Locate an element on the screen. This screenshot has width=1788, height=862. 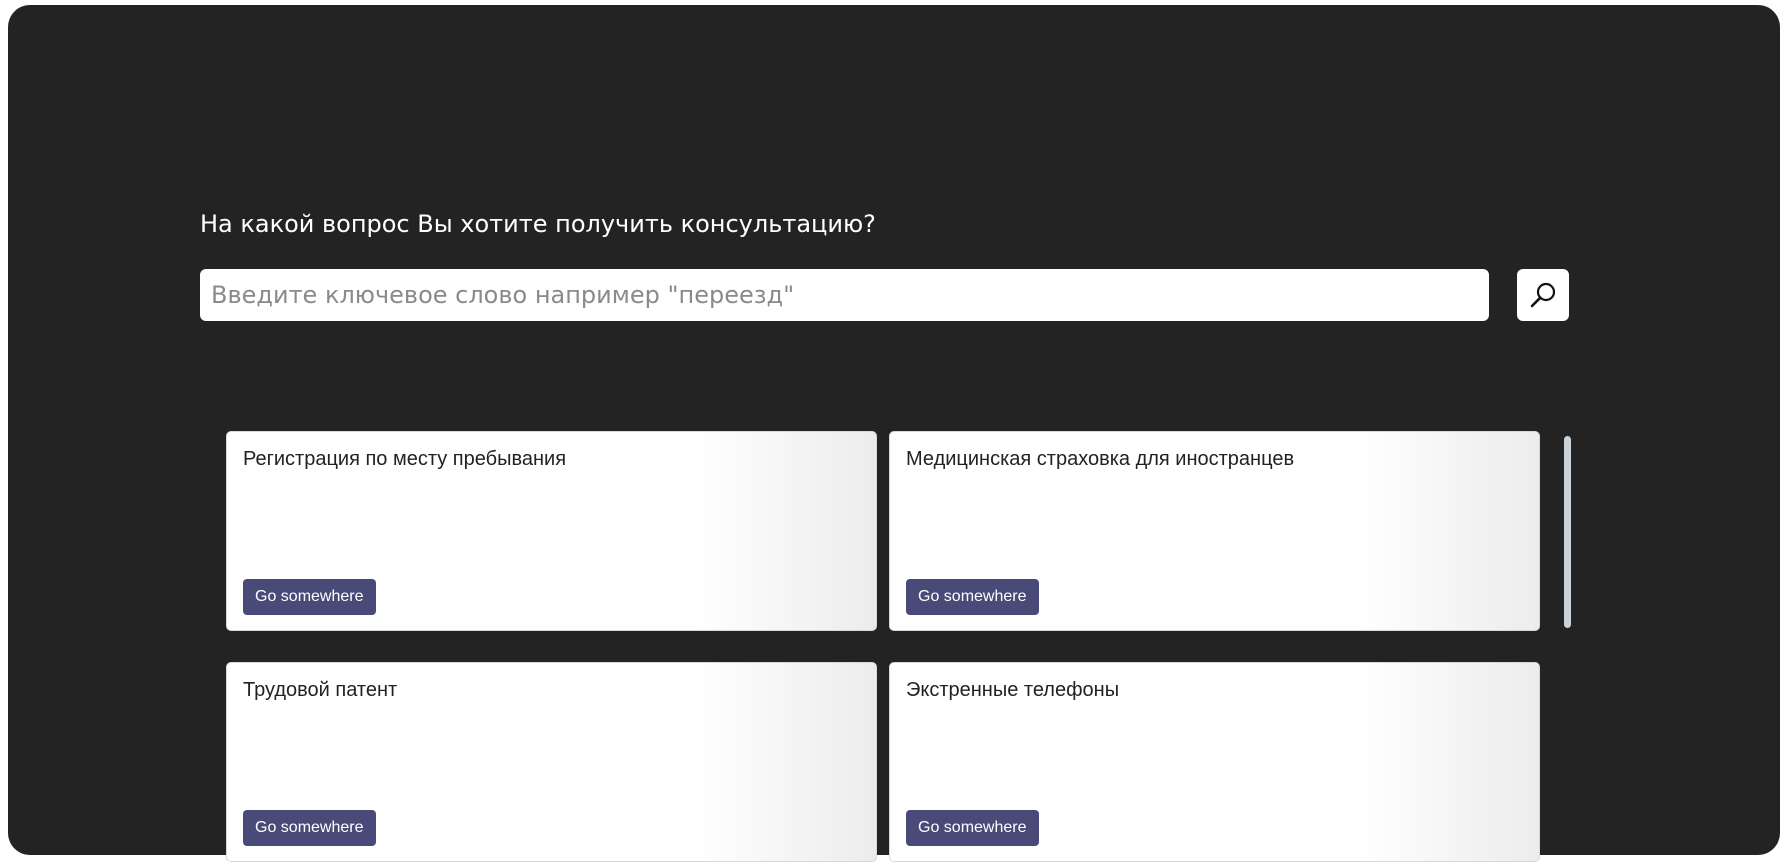
card-title: Медицинская страховка для иностранцев is located at coordinates (1100, 459).